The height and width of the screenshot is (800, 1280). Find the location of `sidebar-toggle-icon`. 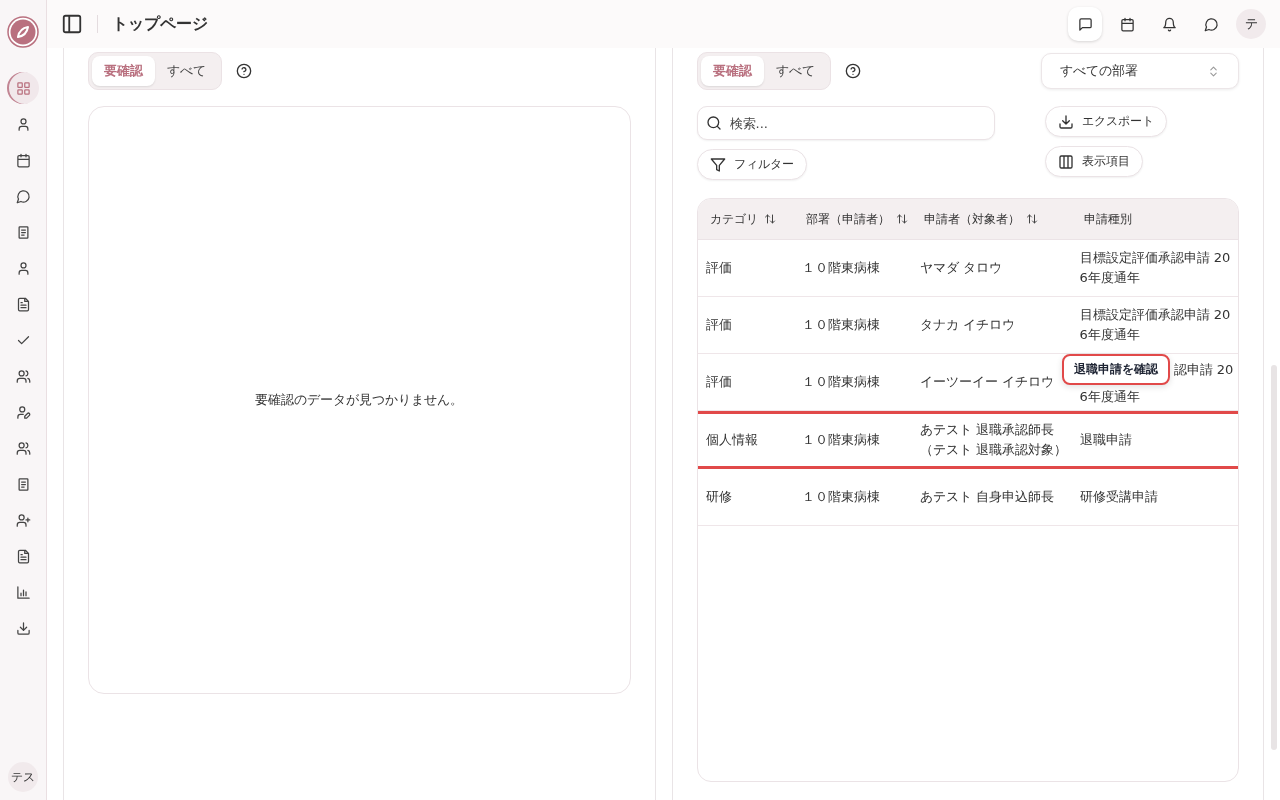

sidebar-toggle-icon is located at coordinates (72, 24).